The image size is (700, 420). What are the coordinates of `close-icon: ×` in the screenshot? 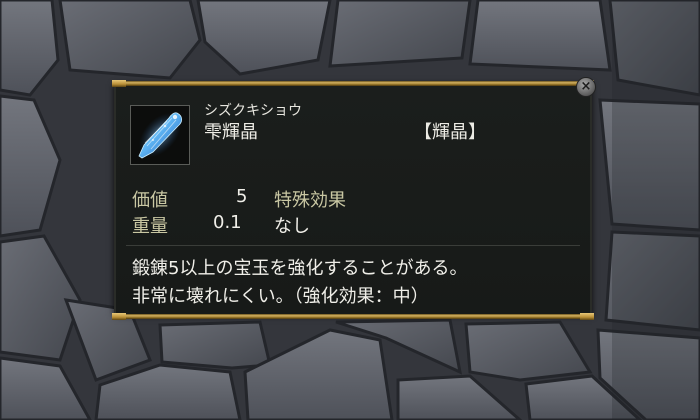 It's located at (586, 87).